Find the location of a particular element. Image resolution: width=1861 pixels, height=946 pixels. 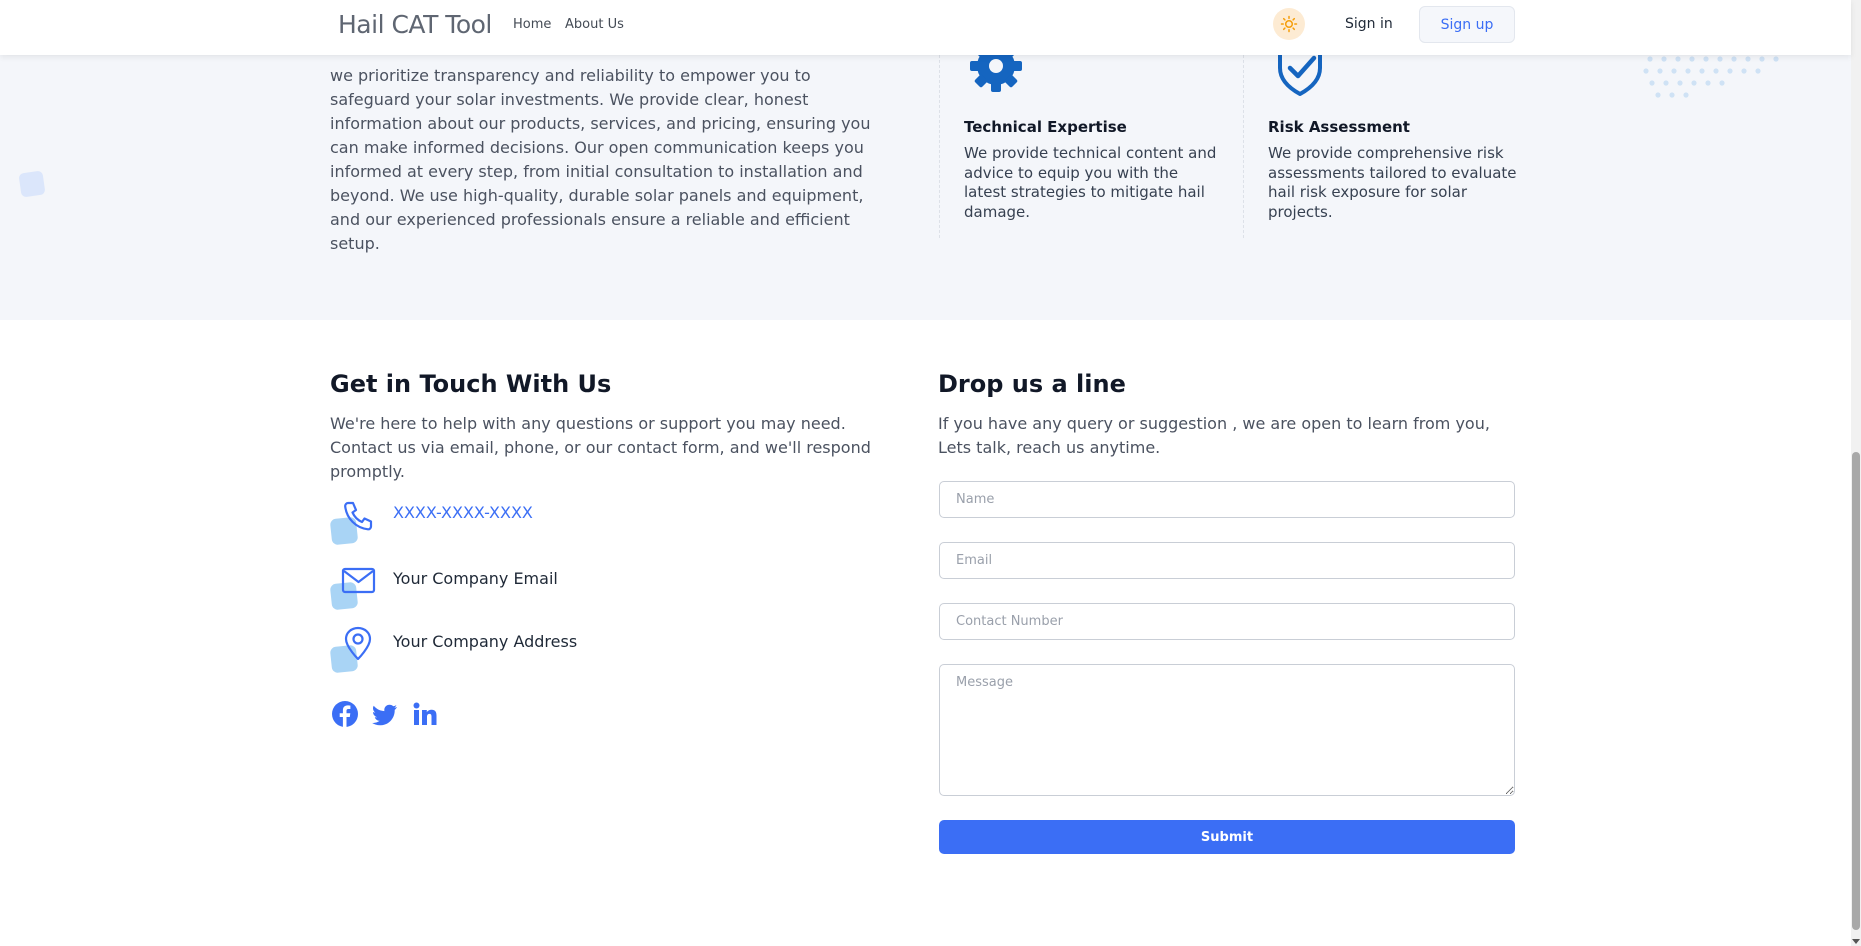

theme-toggle-button is located at coordinates (1289, 24).